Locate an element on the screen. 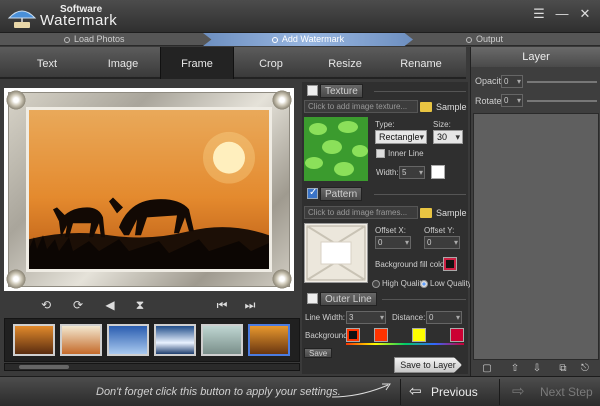  rotate-right-icon: ⟳ is located at coordinates (78, 305).